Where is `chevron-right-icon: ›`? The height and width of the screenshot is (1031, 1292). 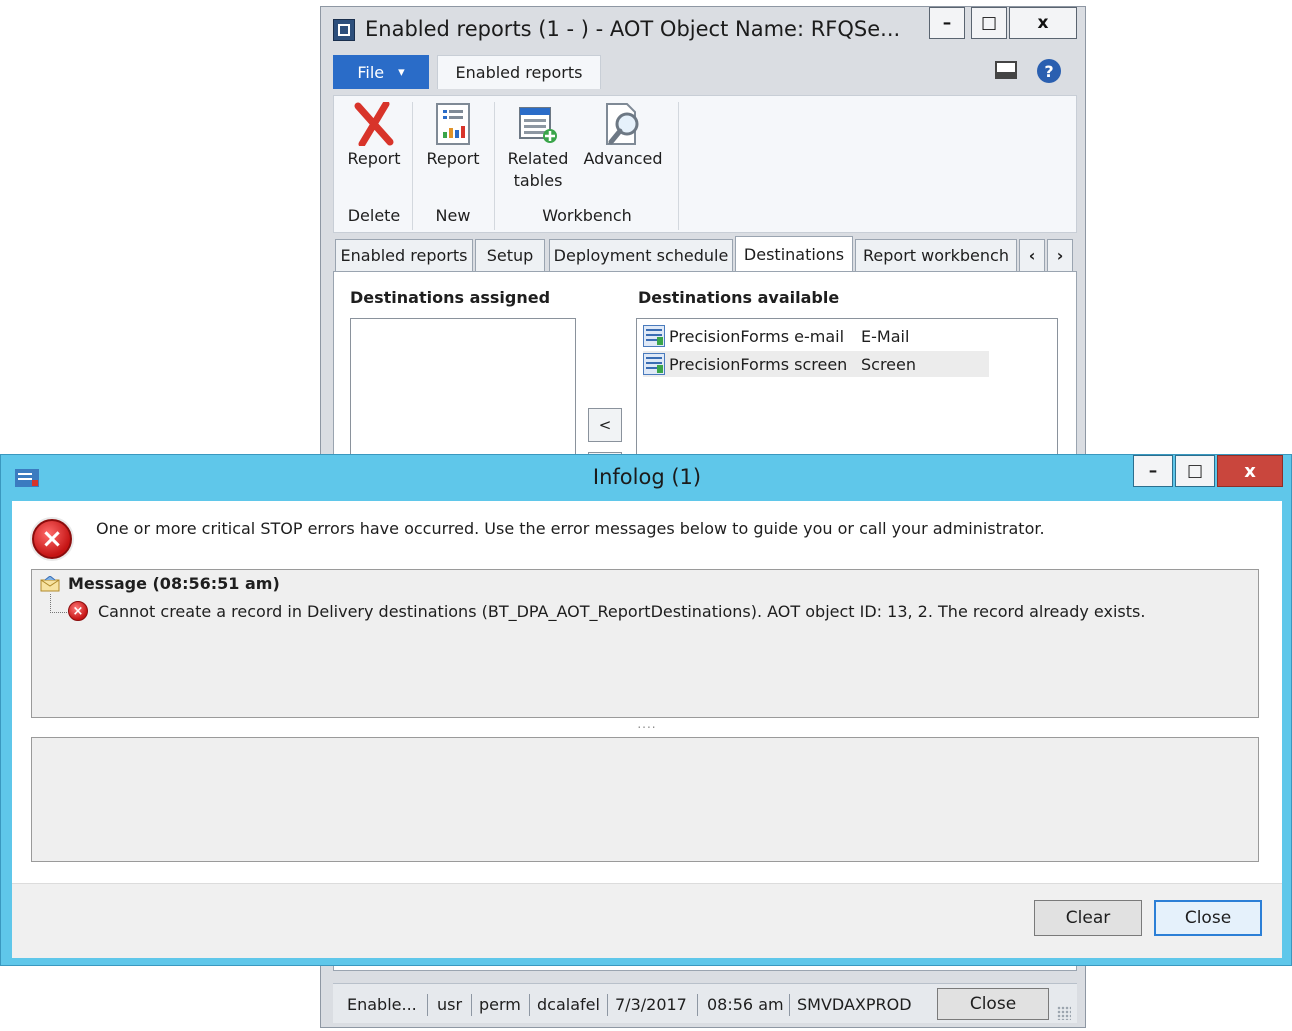 chevron-right-icon: › is located at coordinates (1060, 255).